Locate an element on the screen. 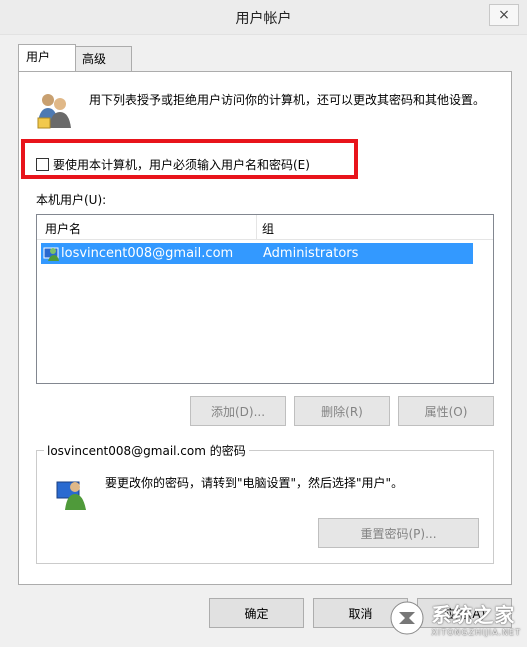  watermark-sub: XITONGZHIJIA.NET is located at coordinates (476, 632).